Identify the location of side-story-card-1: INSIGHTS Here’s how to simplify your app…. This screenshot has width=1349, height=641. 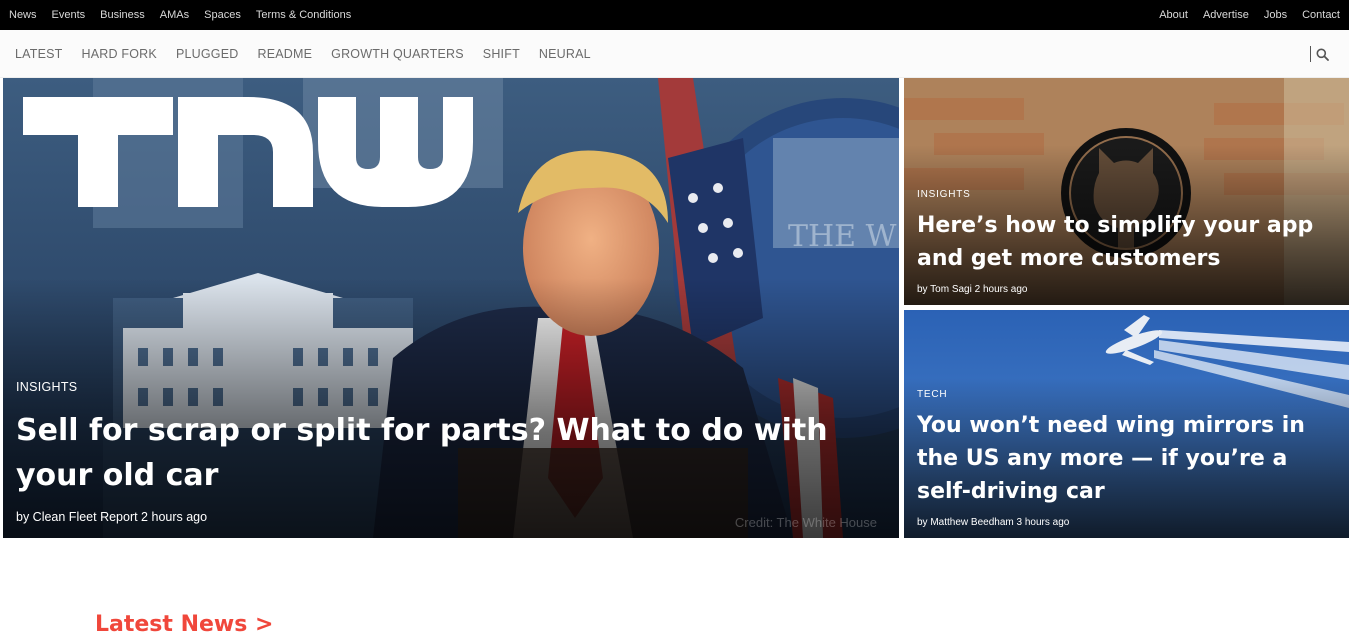
(1126, 191).